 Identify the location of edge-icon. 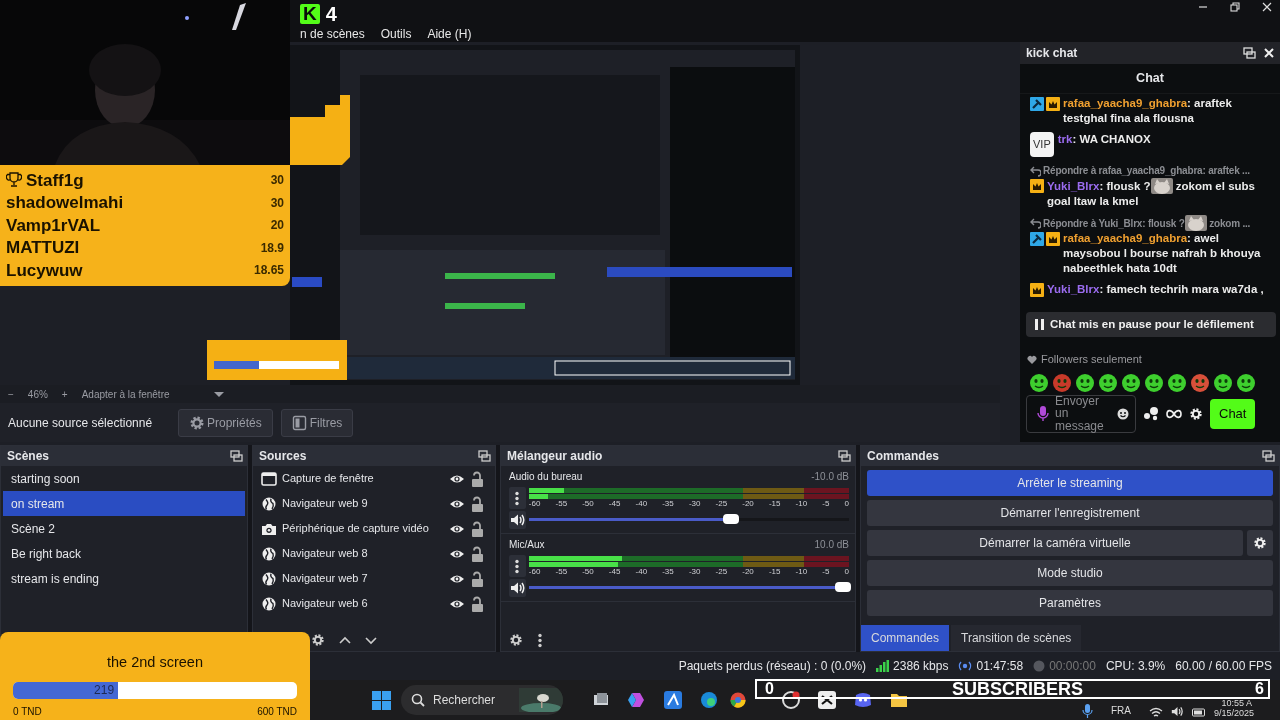
(709, 700).